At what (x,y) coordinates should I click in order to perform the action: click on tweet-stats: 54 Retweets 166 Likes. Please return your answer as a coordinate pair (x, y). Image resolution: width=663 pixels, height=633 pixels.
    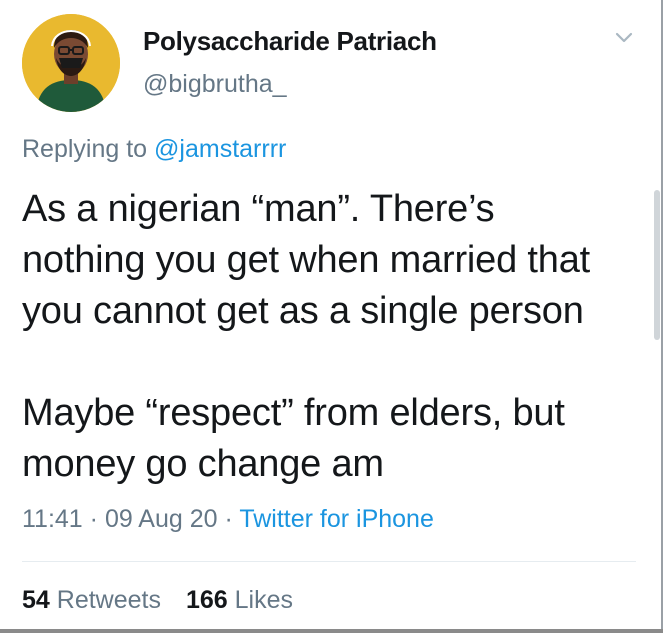
    Looking at the image, I should click on (166, 600).